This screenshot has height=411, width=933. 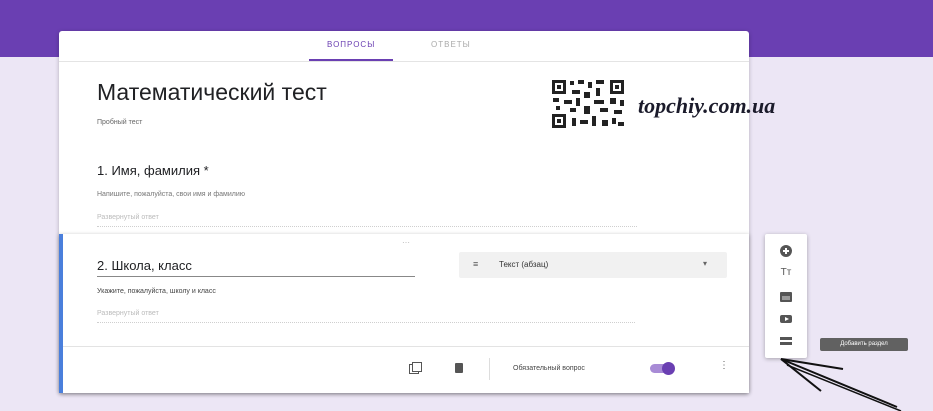 I want to click on question-2-title-input: 2. Школа, класс, so click(x=256, y=267).